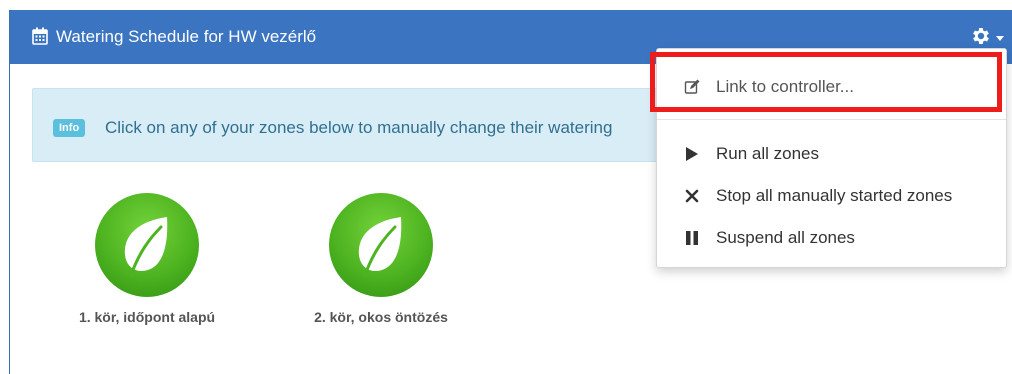 The height and width of the screenshot is (374, 1012). I want to click on page-title: Watering Schedule for HW vezérlő, so click(186, 36).